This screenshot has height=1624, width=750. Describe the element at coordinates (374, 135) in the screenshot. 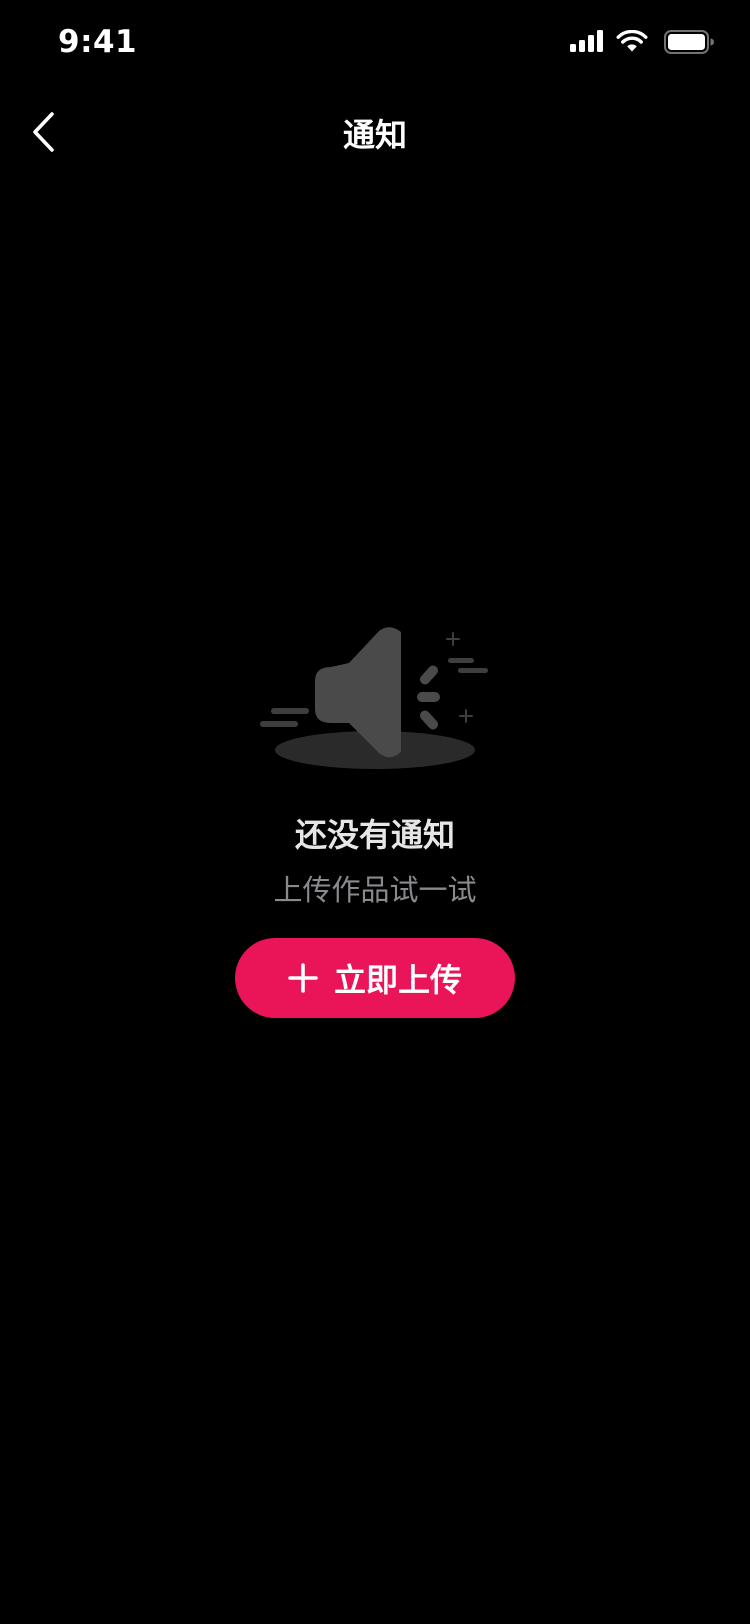

I see `page-title: 通知` at that location.